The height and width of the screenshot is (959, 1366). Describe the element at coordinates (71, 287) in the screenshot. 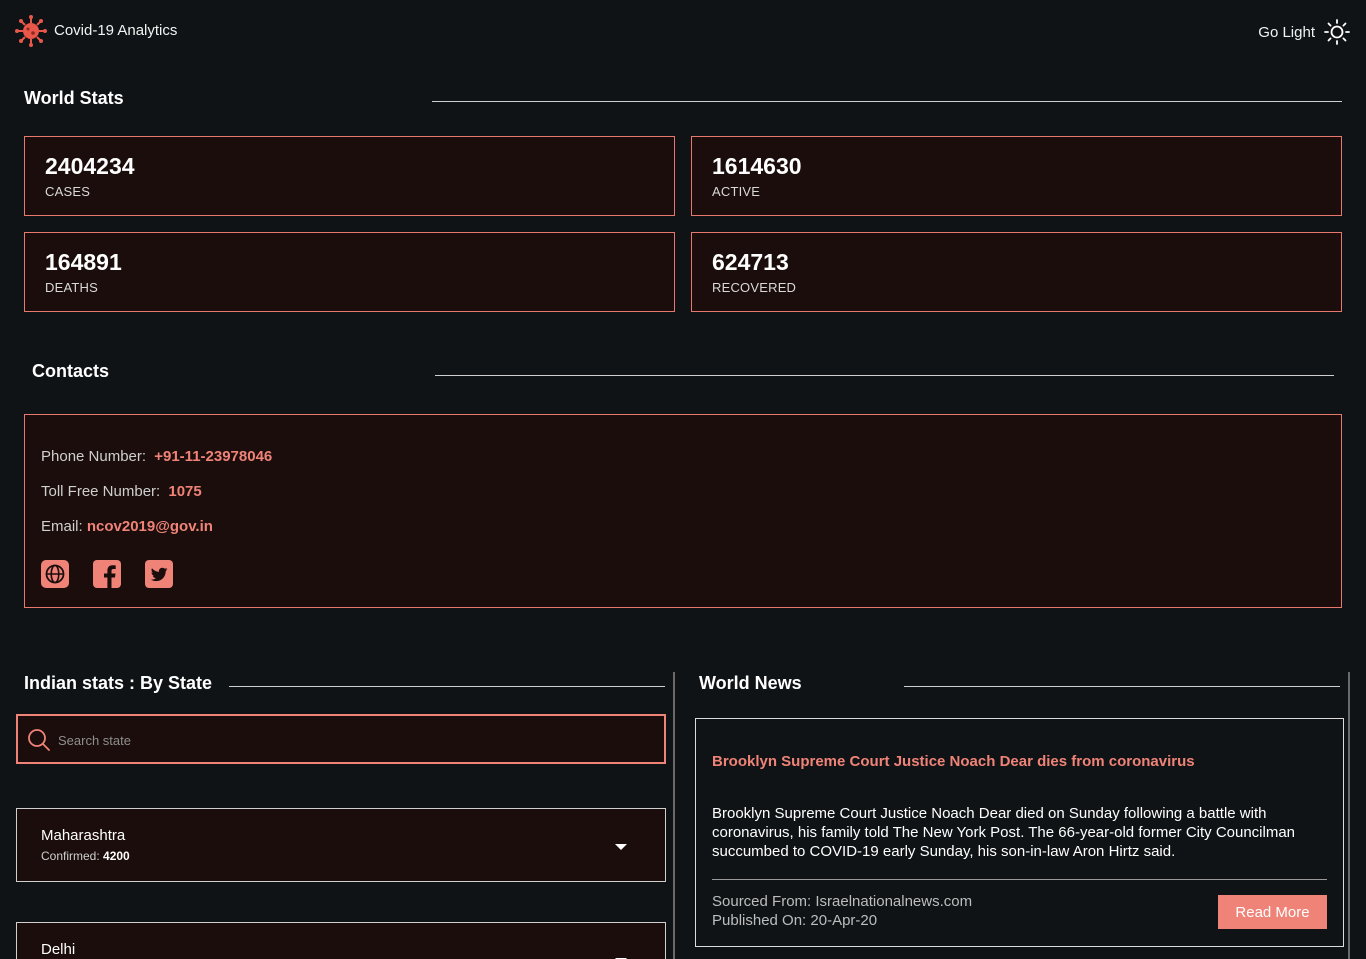

I see `stat-label: DEATHS` at that location.